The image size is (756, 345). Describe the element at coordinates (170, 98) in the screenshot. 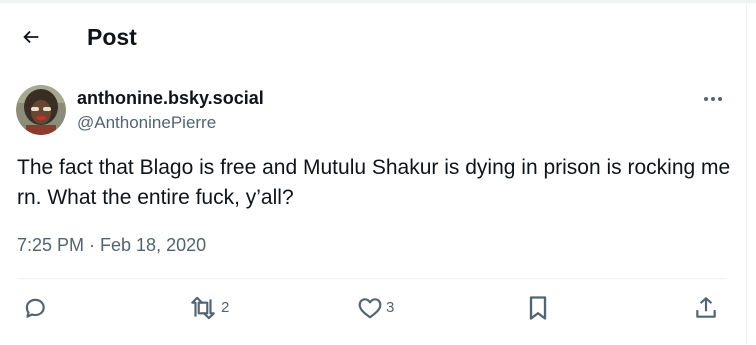

I see `author-display-name: anthonine.bsky.social` at that location.